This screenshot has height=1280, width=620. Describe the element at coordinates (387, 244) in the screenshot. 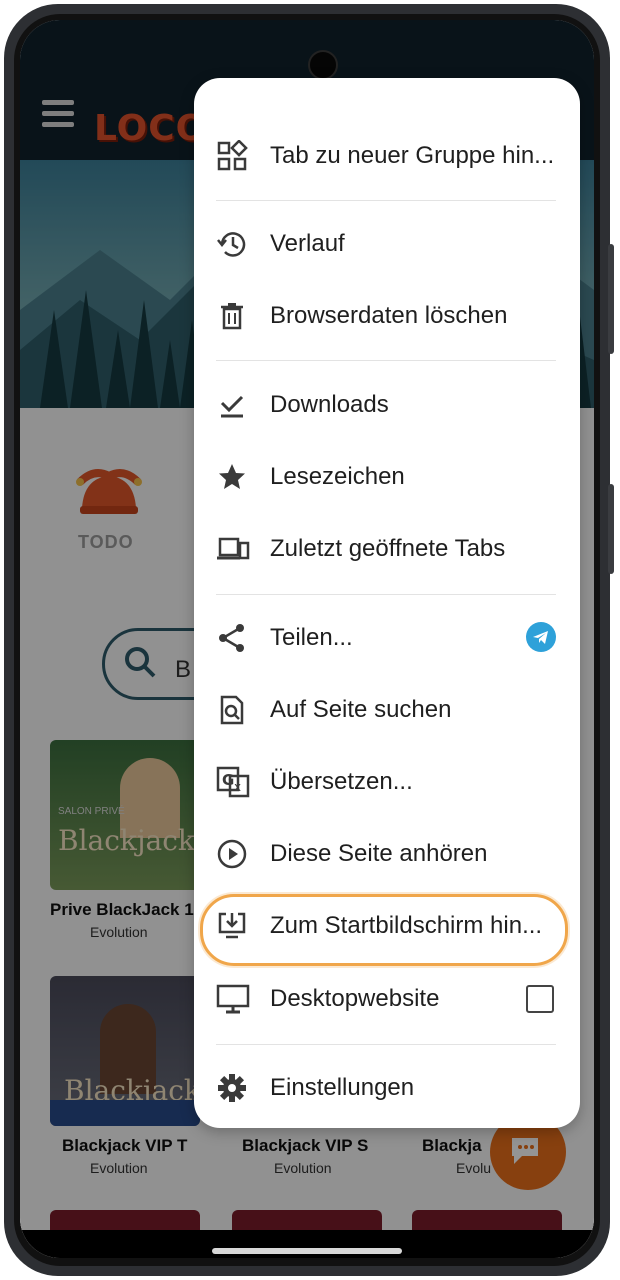

I see `menu-item-history: Verlauf` at that location.